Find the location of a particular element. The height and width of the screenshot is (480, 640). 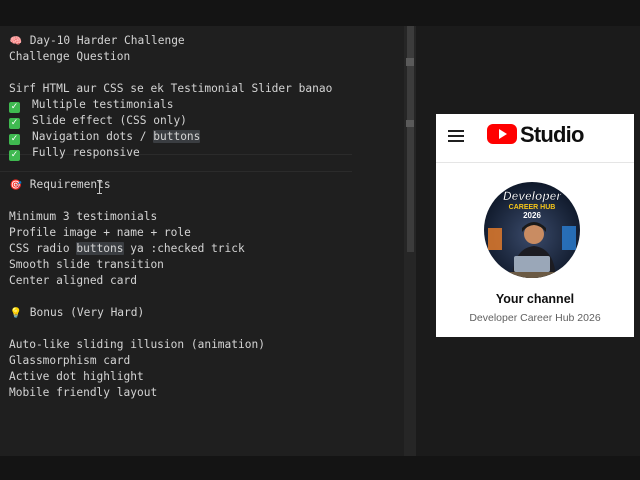

editor-line-2: Challenge Question is located at coordinates (70, 56).